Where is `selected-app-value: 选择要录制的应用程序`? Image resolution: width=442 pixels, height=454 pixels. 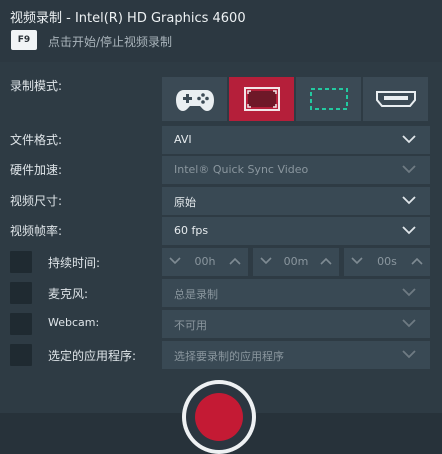 selected-app-value: 选择要录制的应用程序 is located at coordinates (229, 356).